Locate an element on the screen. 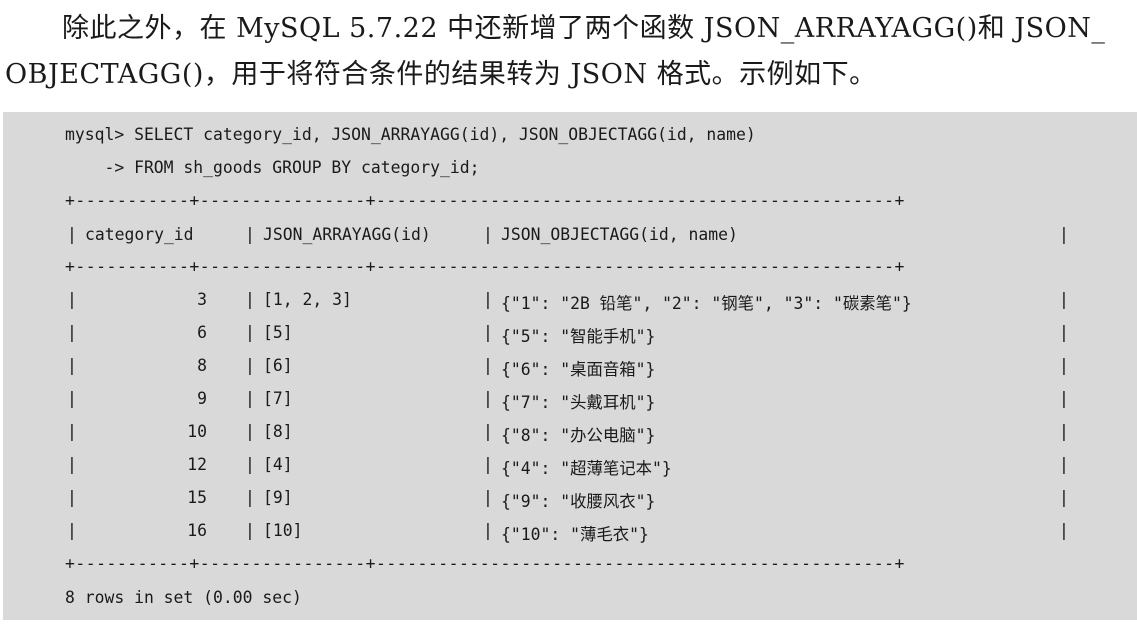 The height and width of the screenshot is (629, 1137). column-header-json-objectagg: JSON_OBJECTAGG(id, name) is located at coordinates (619, 234).